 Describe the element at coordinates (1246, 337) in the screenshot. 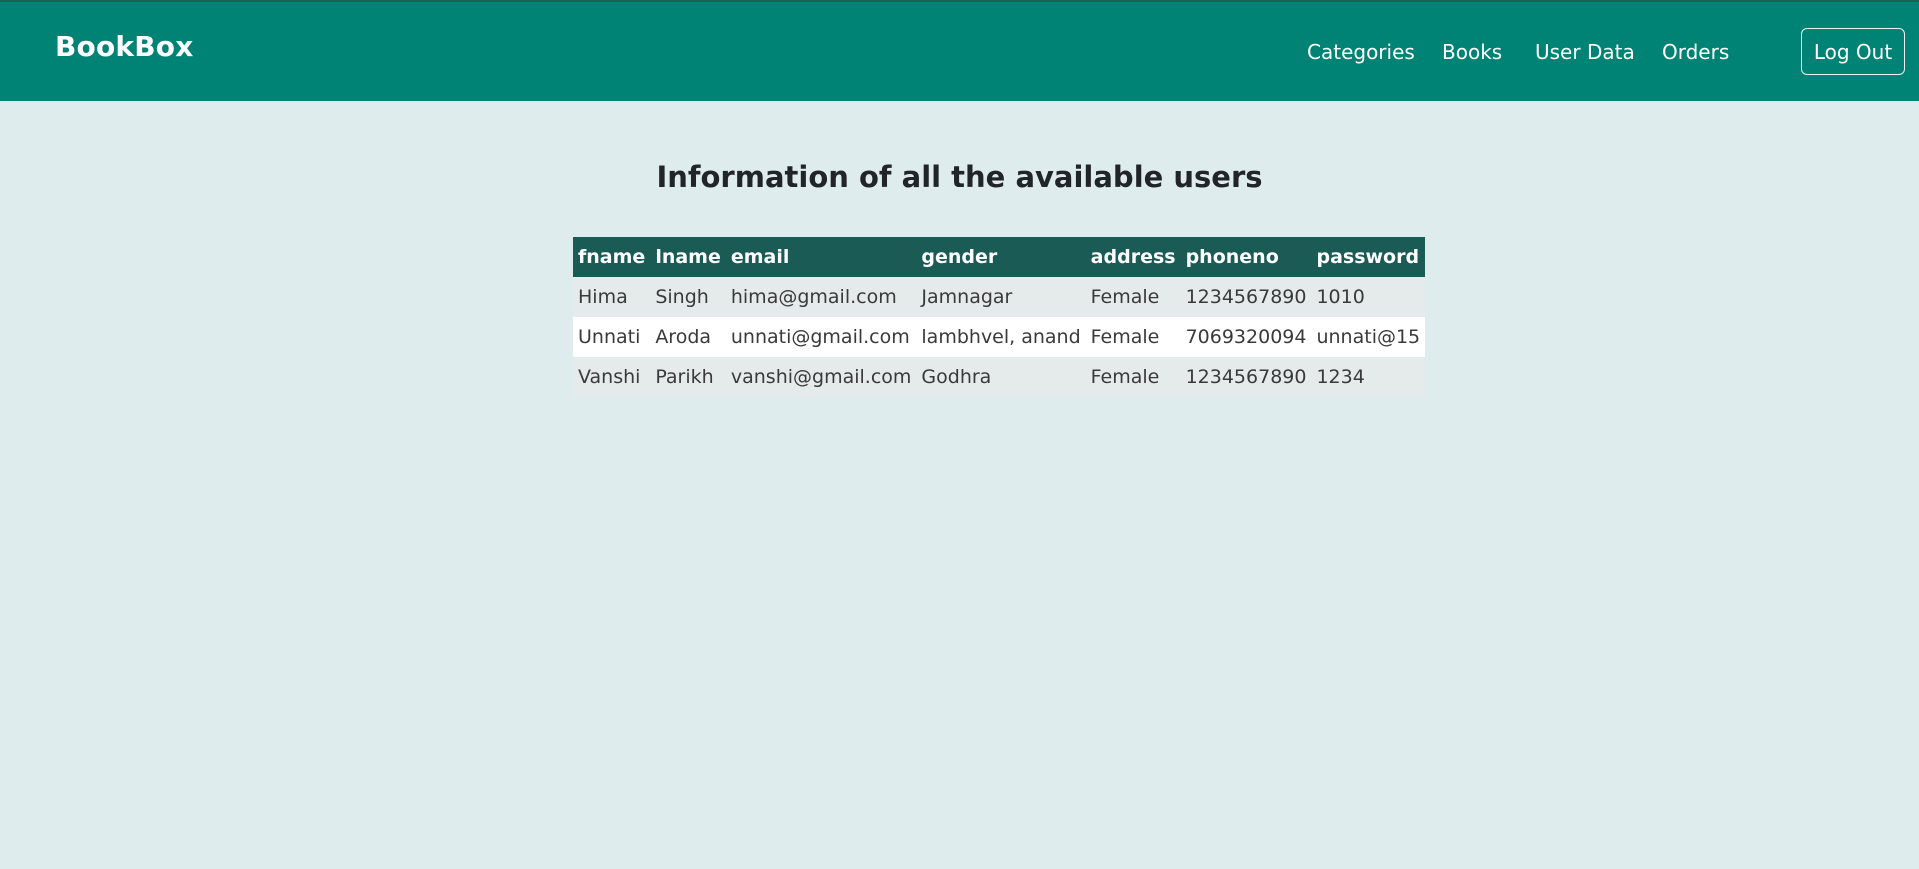

I see `table-cell: 7069320094` at that location.